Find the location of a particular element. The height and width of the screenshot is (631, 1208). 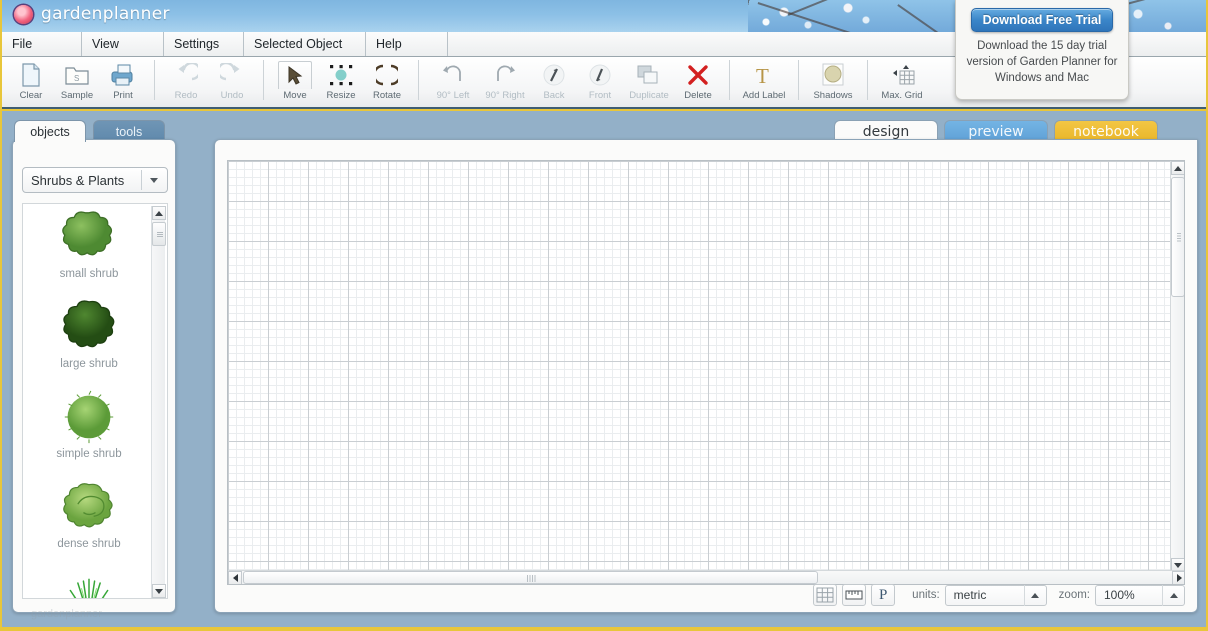

canvas-status-bar: P units: metric zoom: 100% is located at coordinates (706, 595).